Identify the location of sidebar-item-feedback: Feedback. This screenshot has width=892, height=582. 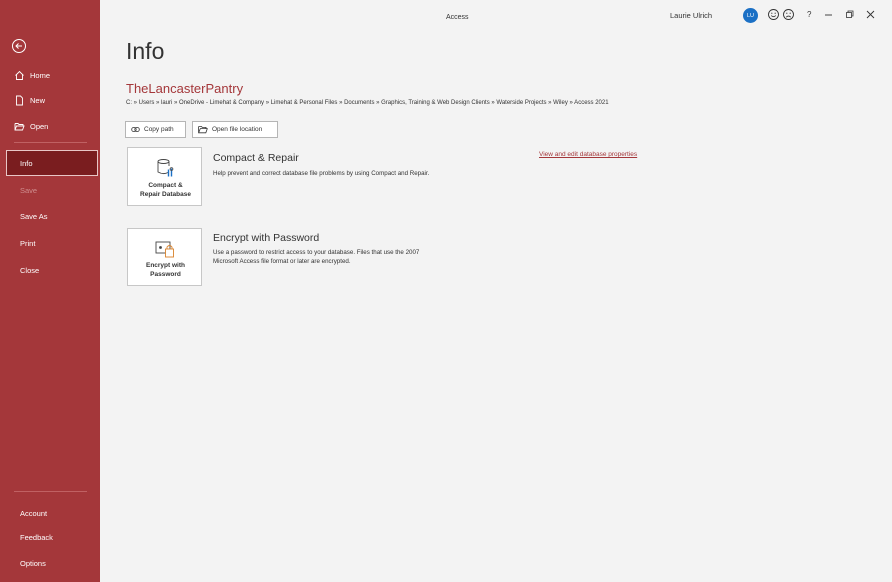
(50, 537).